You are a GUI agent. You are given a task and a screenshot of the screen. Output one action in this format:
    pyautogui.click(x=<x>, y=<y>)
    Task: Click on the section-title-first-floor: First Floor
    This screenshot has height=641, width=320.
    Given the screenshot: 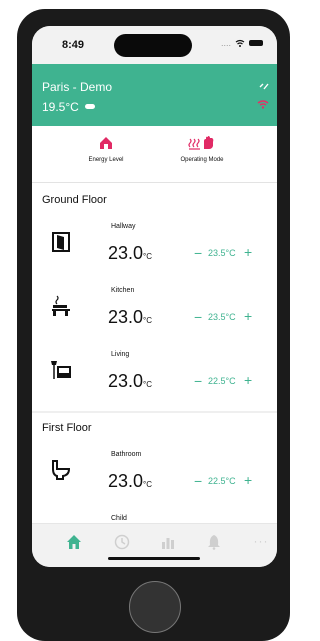 What is the action you would take?
    pyautogui.click(x=67, y=428)
    